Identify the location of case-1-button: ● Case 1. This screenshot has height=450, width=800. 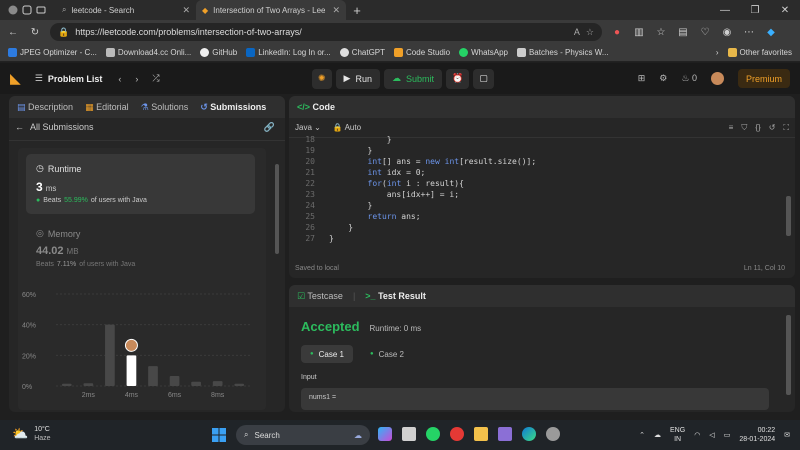
(327, 354).